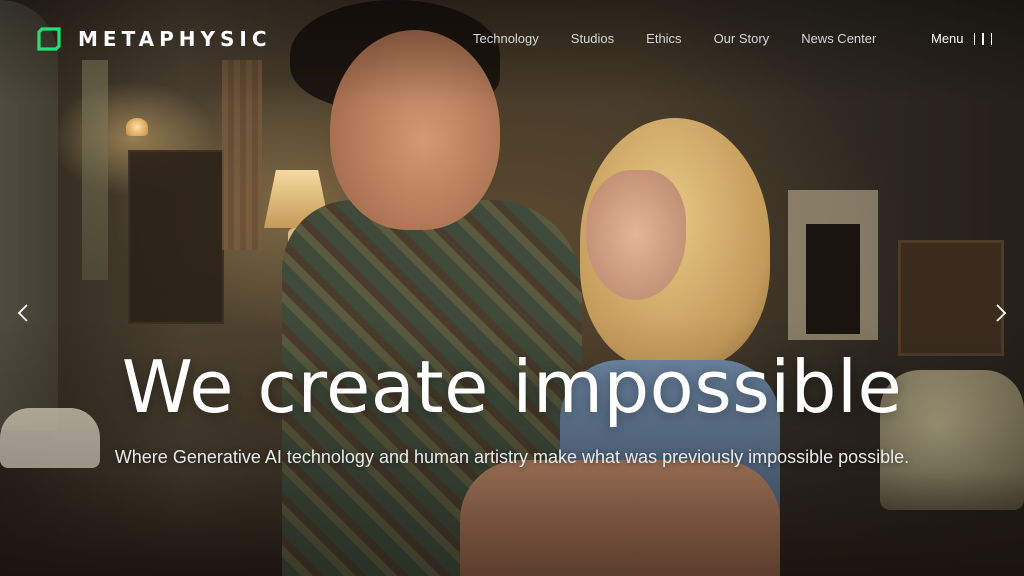  I want to click on carousel-next-button, so click(1001, 313).